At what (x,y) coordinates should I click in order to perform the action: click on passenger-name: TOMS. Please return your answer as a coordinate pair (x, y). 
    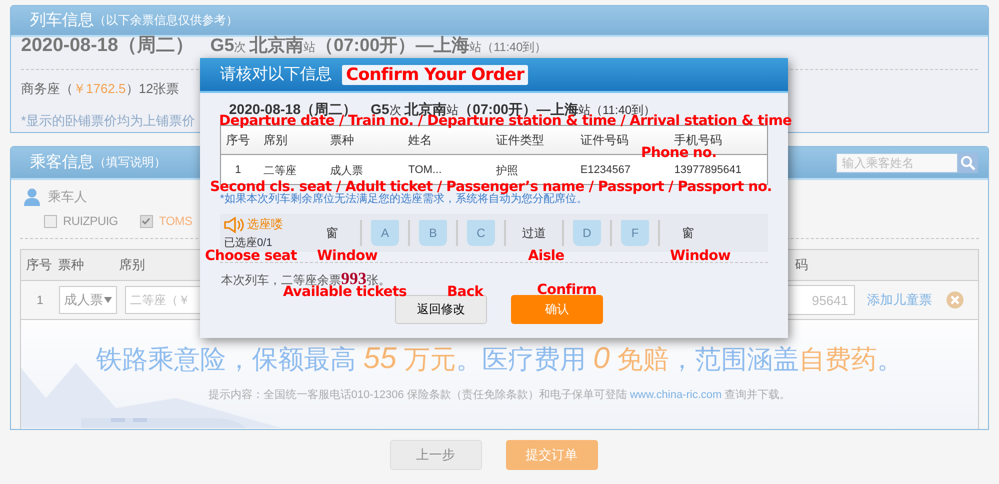
    Looking at the image, I should click on (175, 221).